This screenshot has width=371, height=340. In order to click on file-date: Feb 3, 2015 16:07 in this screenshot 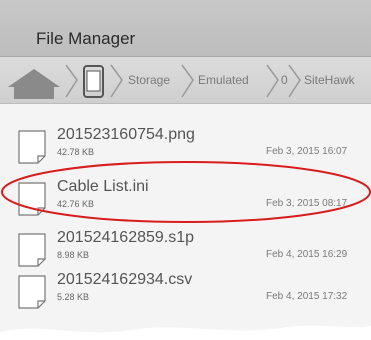, I will do `click(307, 151)`.